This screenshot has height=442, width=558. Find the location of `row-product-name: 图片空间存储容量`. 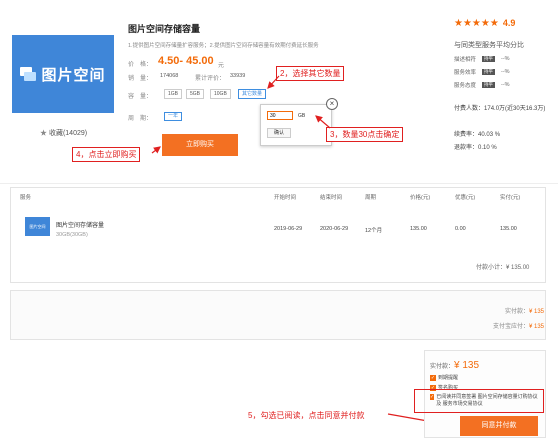

row-product-name: 图片空间存储容量 is located at coordinates (80, 226).